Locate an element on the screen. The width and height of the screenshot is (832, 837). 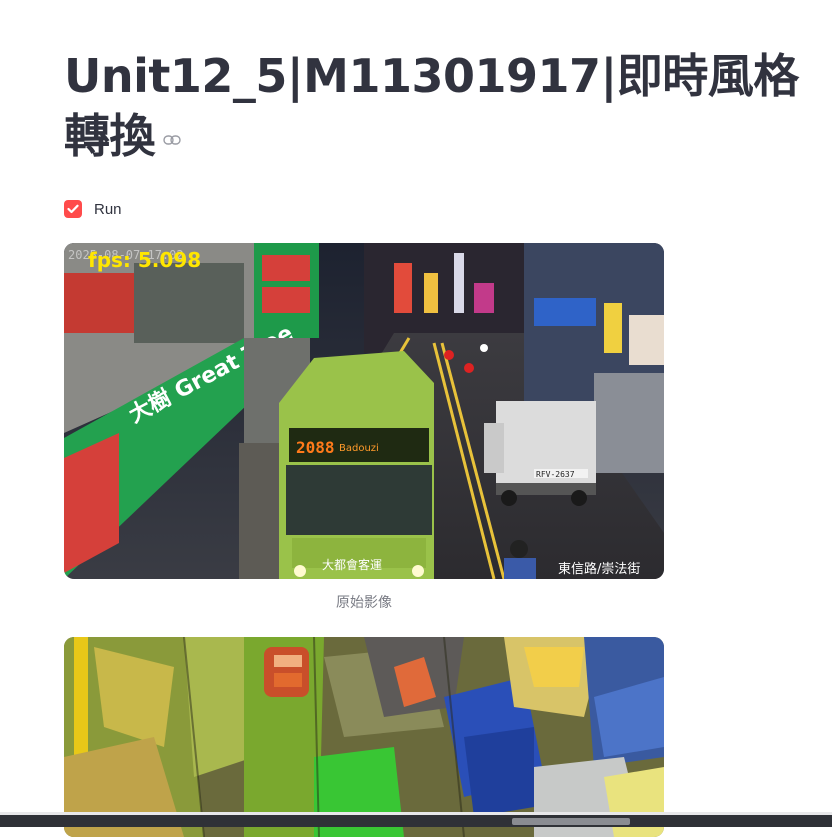
scrollbar-thumb is located at coordinates (571, 821).